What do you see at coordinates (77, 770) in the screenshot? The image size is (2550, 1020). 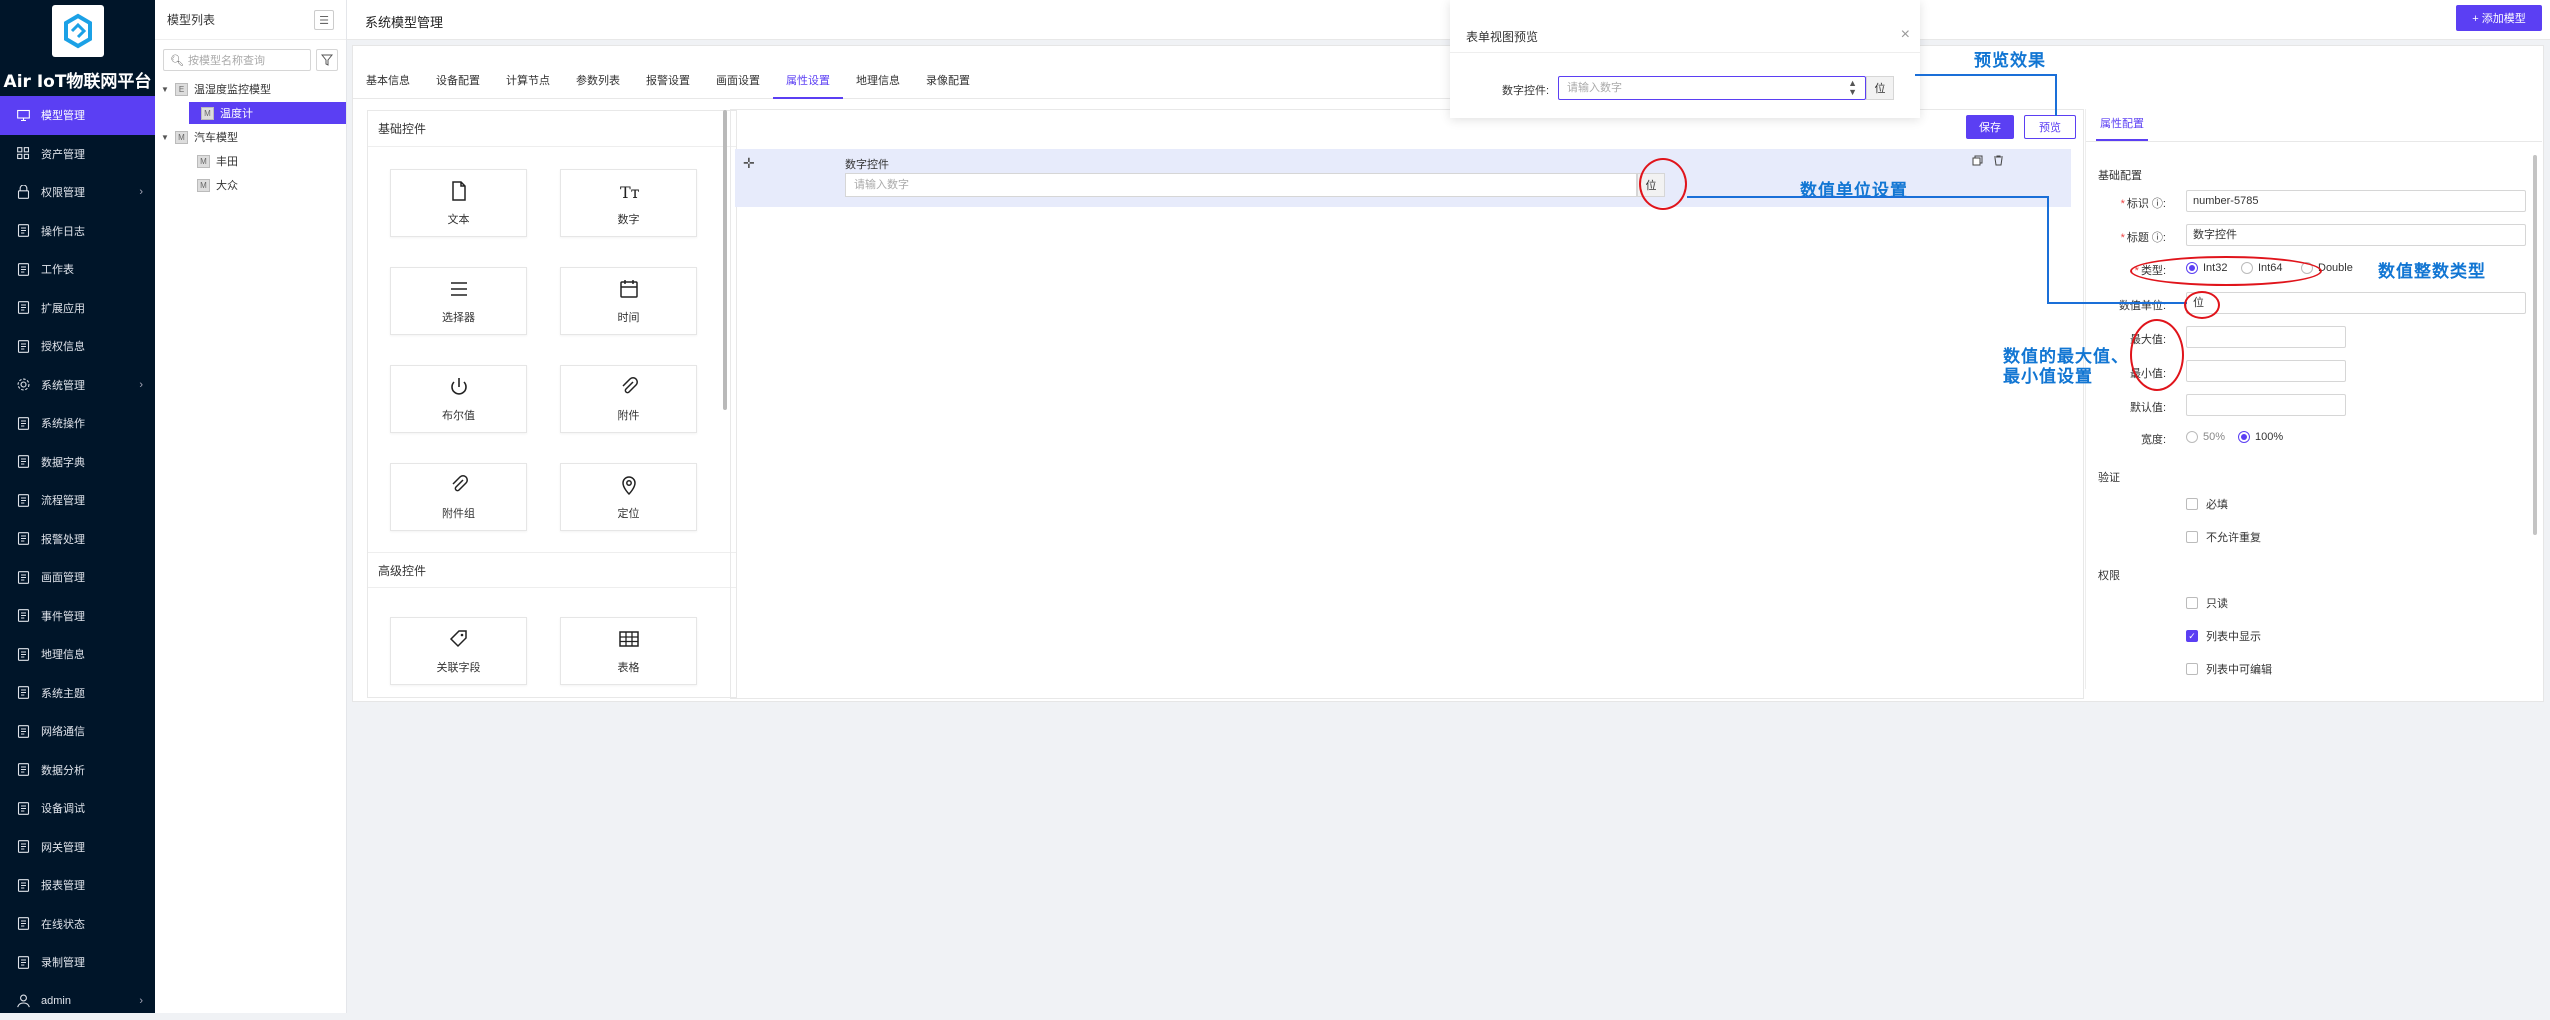 I see `sidebar-item-17: 数据分析` at bounding box center [77, 770].